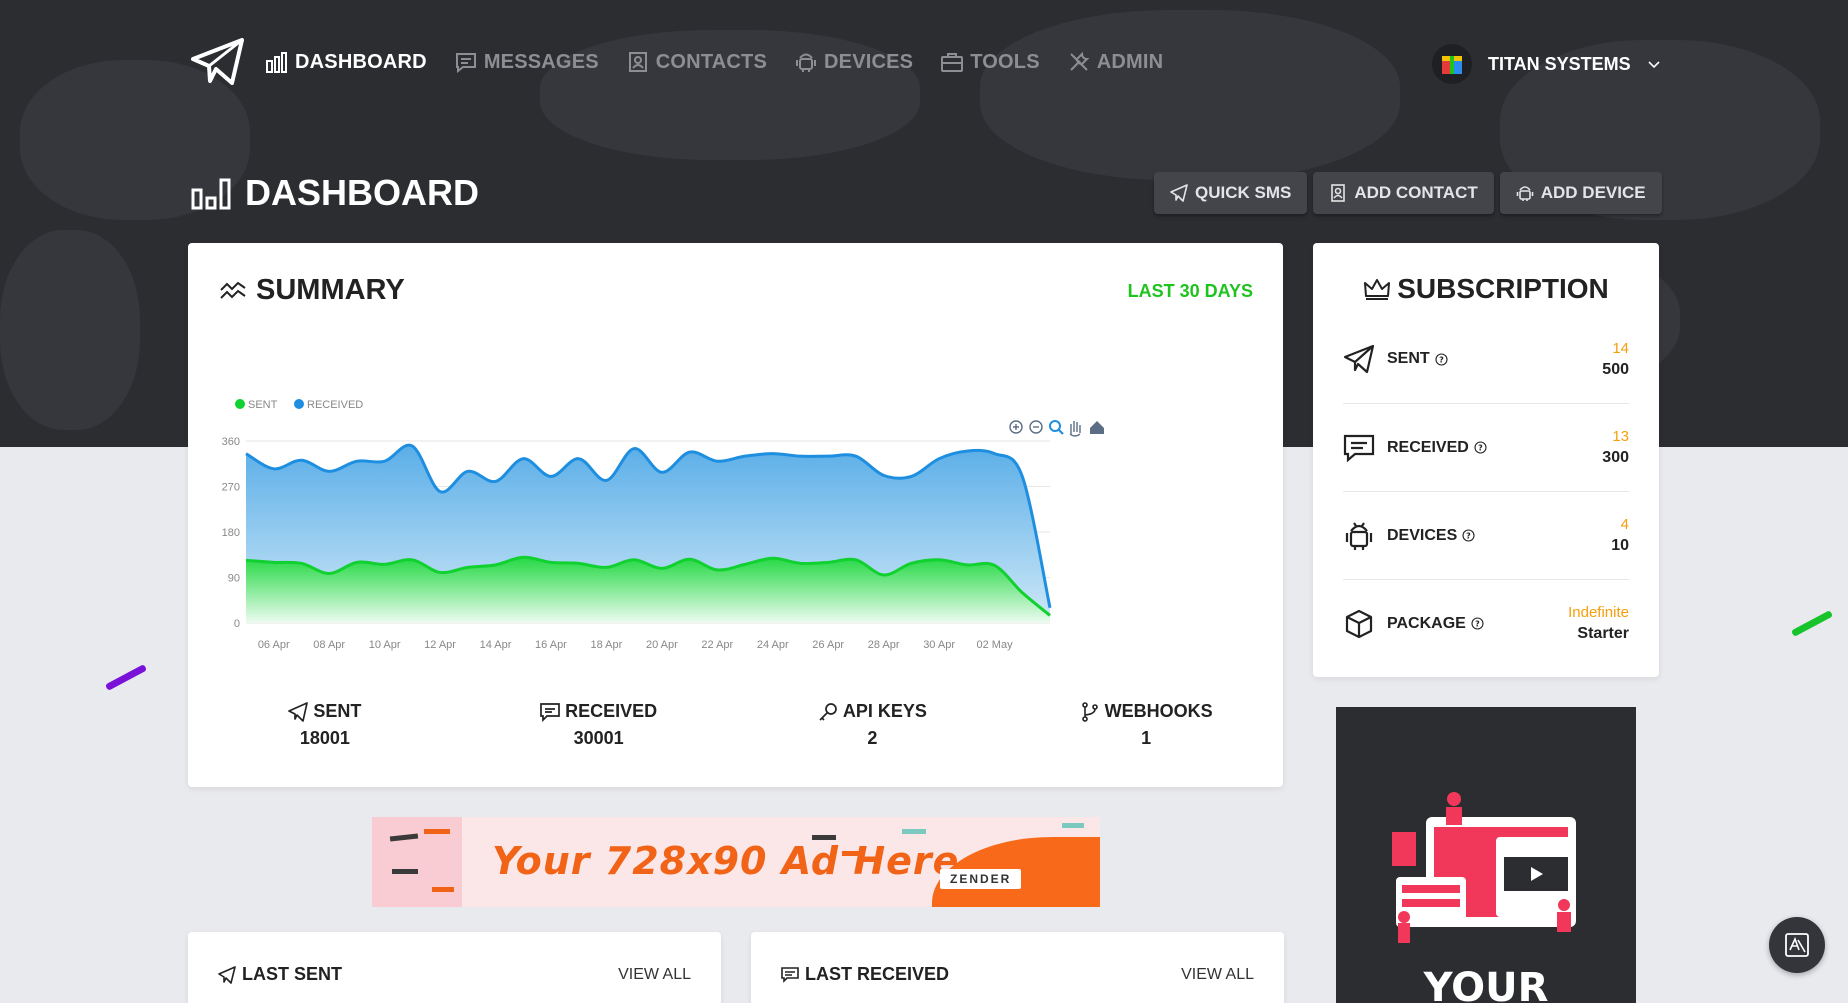 The image size is (1848, 1003). What do you see at coordinates (1812, 623) in the screenshot?
I see `confetti-green` at bounding box center [1812, 623].